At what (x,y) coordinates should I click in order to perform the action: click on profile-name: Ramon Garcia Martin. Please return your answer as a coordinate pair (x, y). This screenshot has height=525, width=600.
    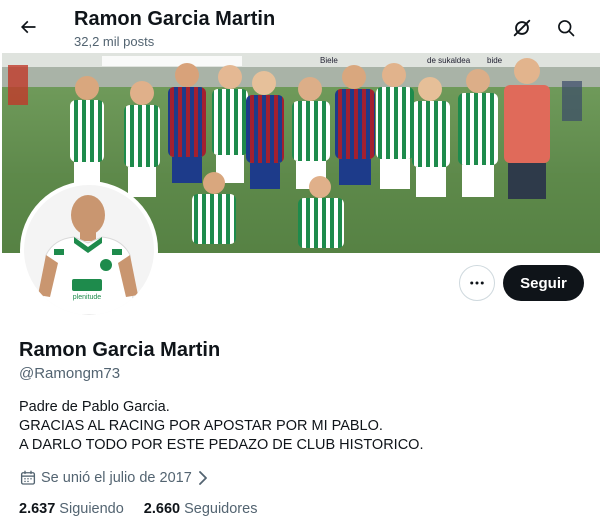
    Looking at the image, I should click on (120, 350).